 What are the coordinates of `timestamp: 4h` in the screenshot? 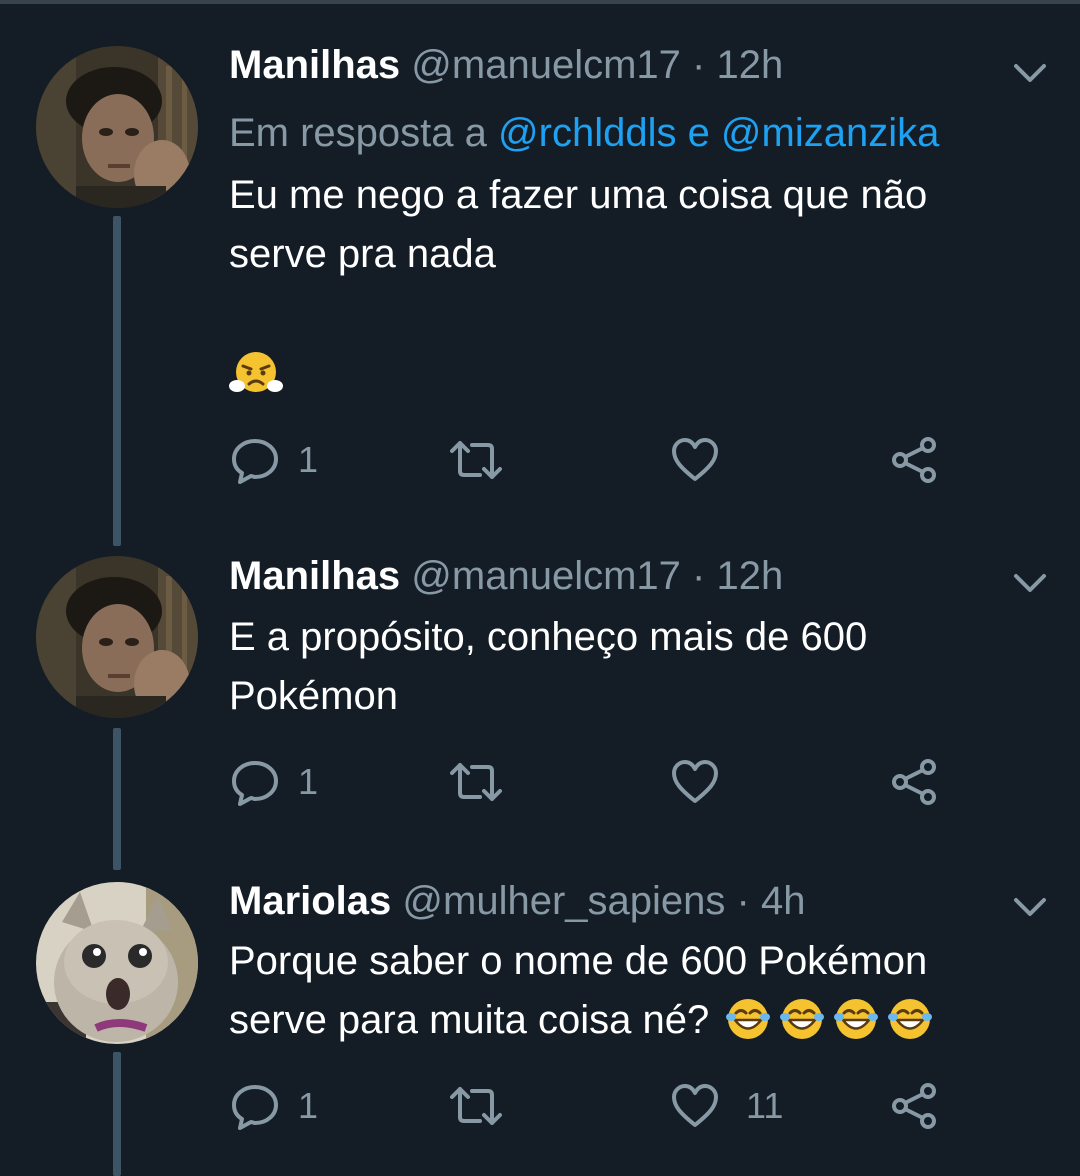 It's located at (783, 901).